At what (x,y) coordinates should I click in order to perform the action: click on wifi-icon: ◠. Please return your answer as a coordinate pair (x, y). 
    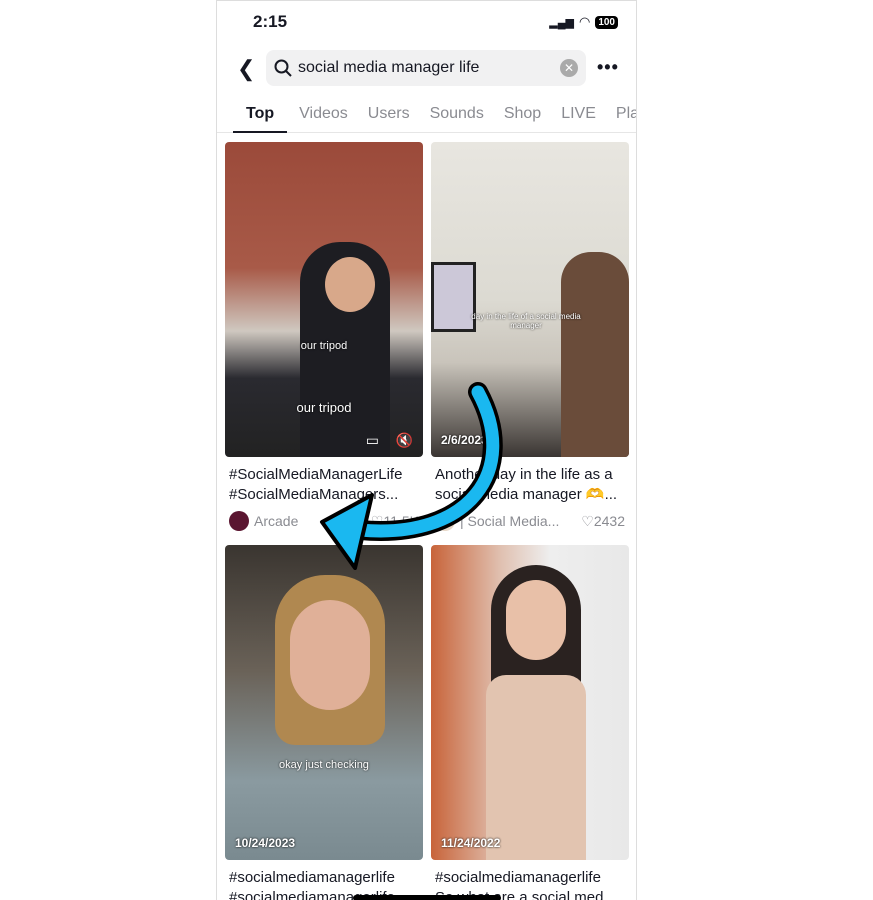
    Looking at the image, I should click on (584, 21).